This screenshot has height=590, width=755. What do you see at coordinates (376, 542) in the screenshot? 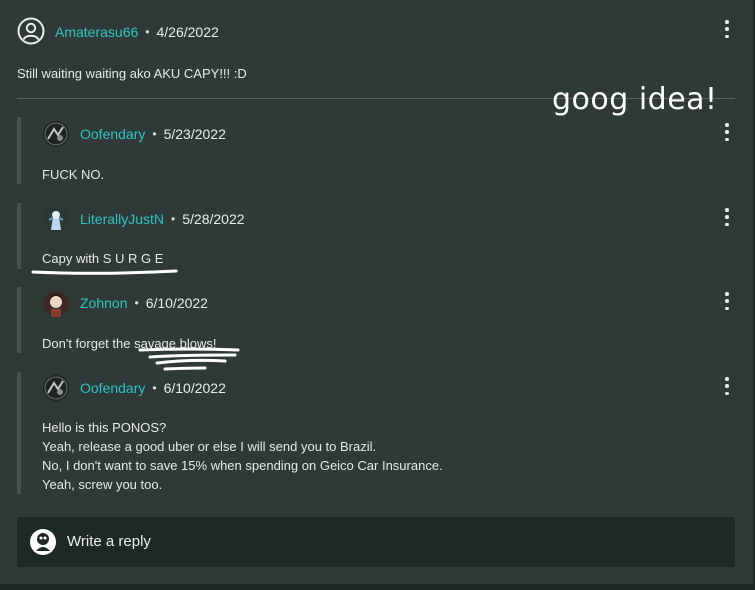
I see `reply-box: Write a reply` at bounding box center [376, 542].